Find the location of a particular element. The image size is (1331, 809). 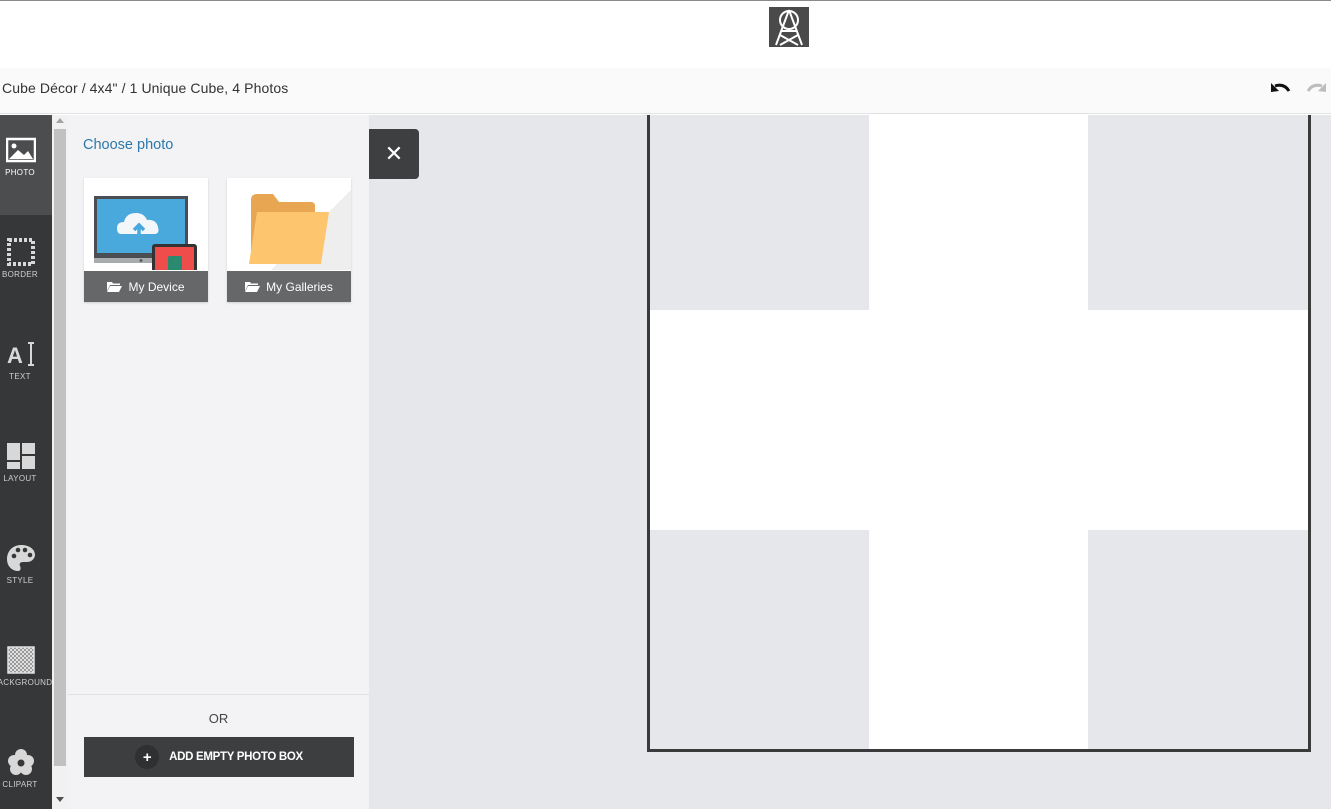

palette-icon is located at coordinates (21, 558).